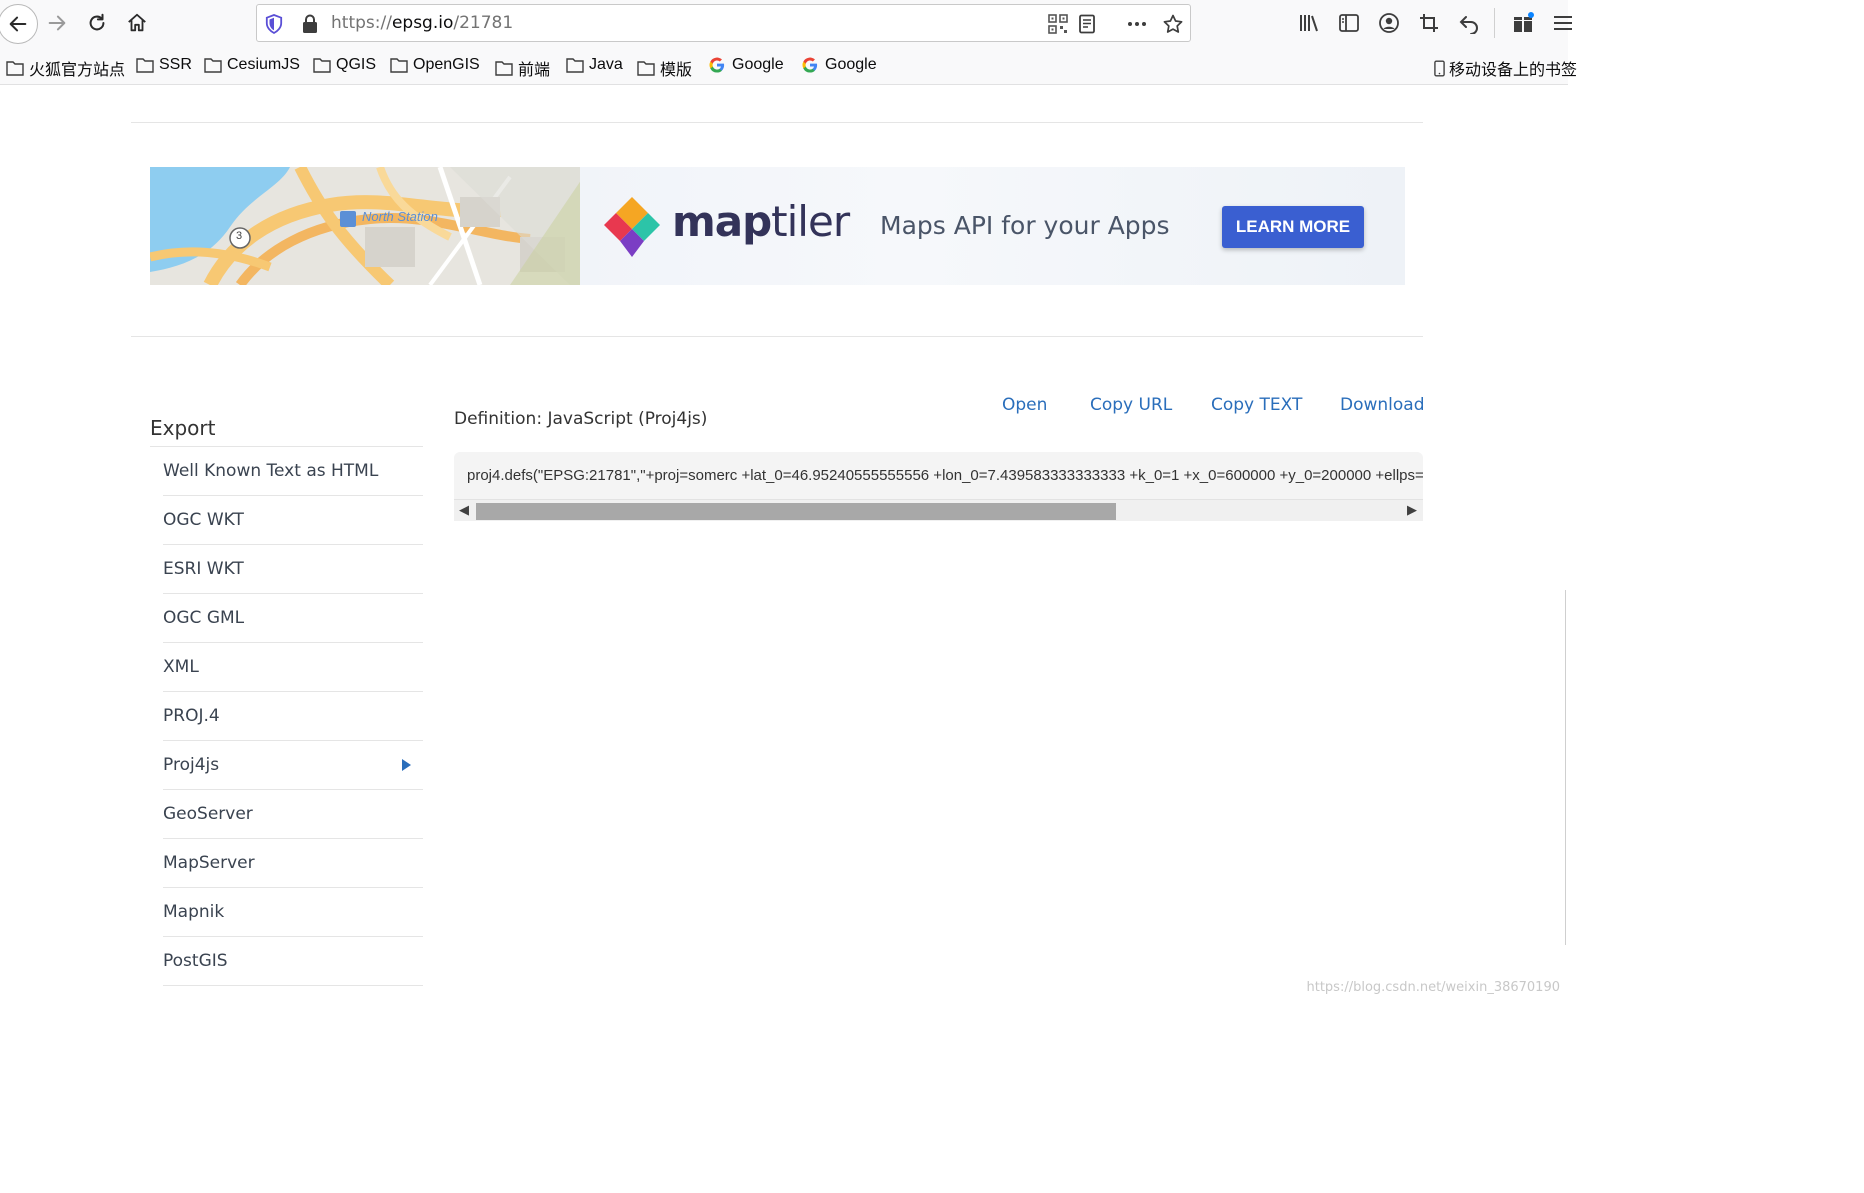 The height and width of the screenshot is (1193, 1864). I want to click on reload-icon, so click(97, 22).